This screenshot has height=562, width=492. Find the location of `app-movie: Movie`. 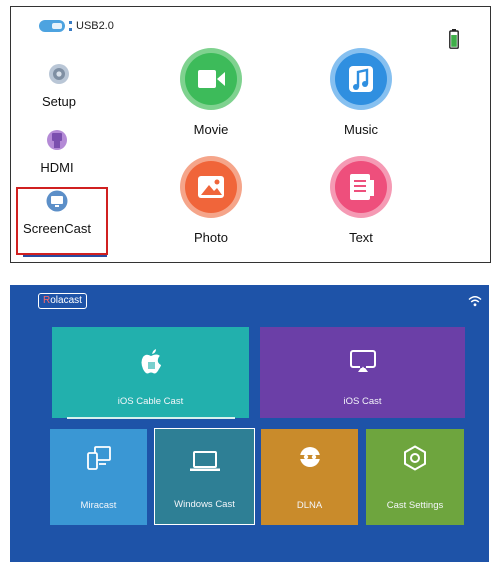

app-movie: Movie is located at coordinates (211, 92).